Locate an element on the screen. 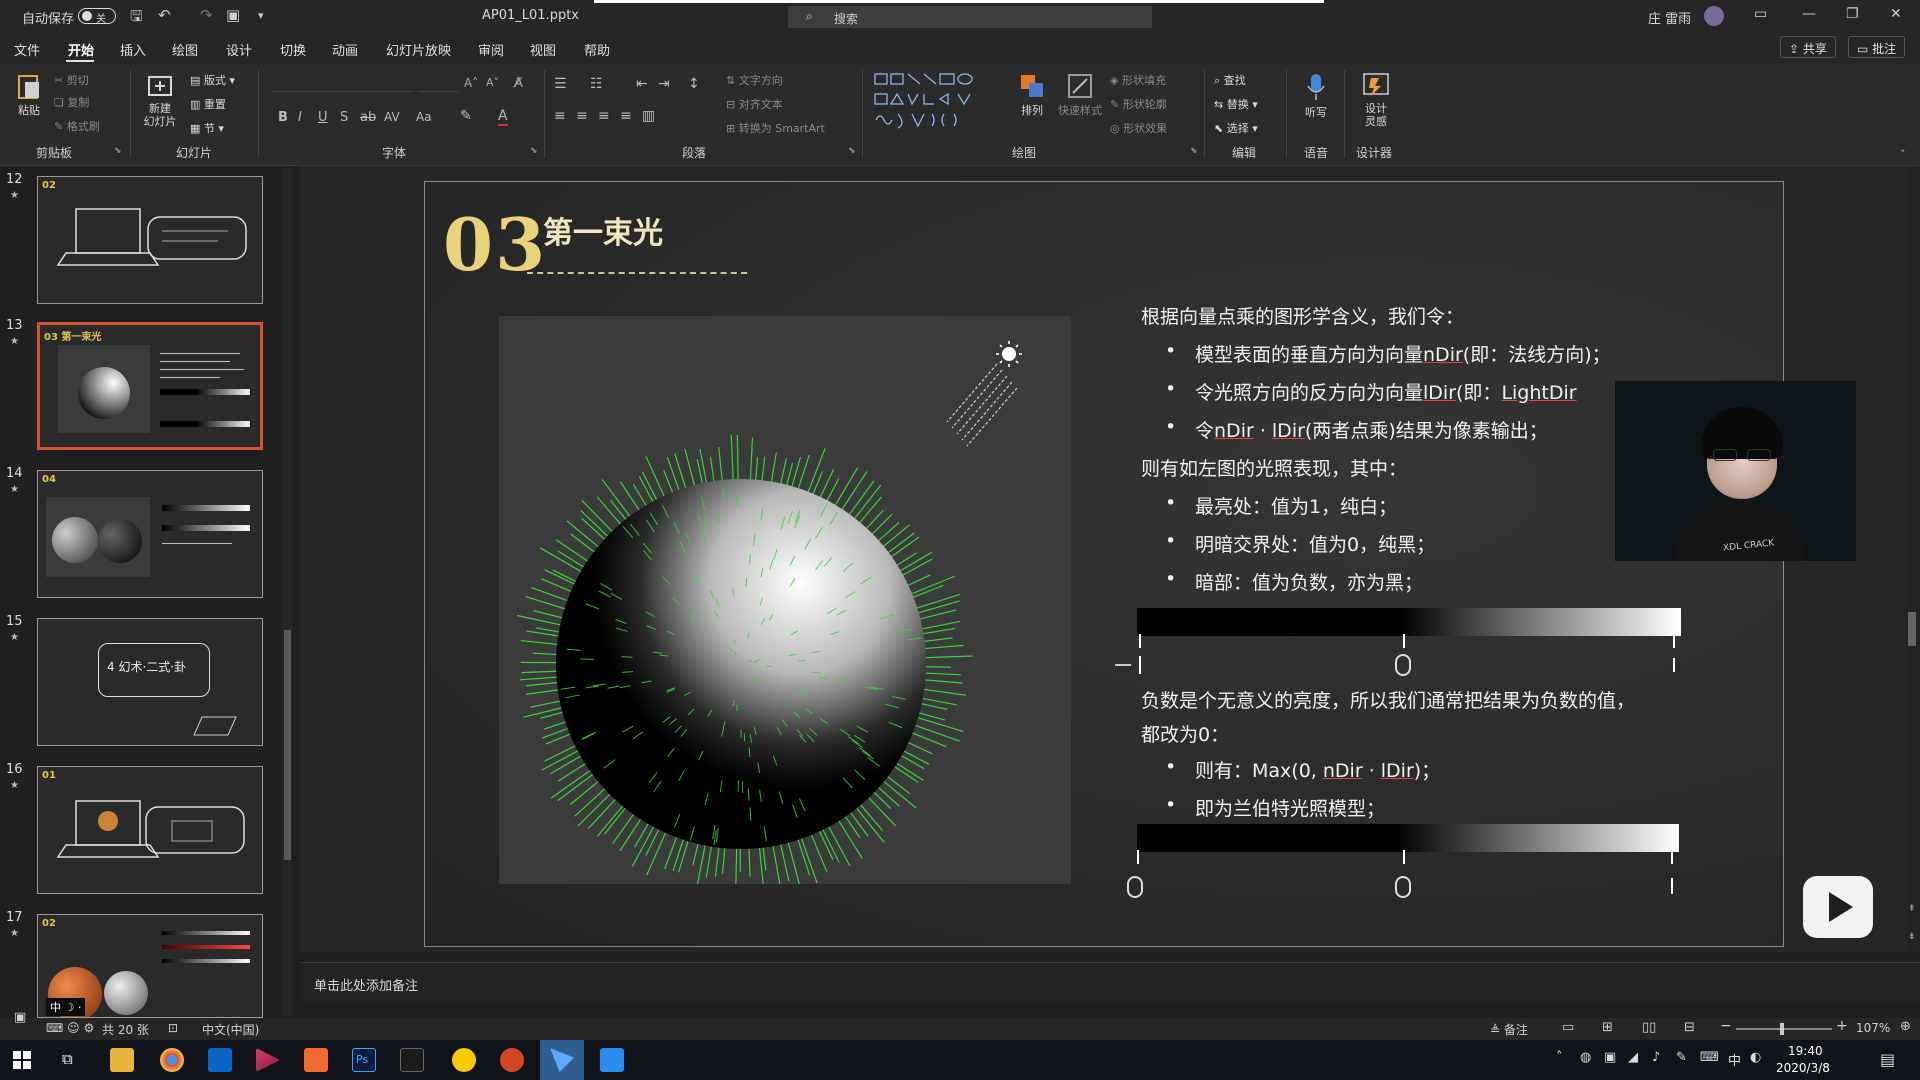 Image resolution: width=1920 pixels, height=1080 pixels. format-painter-button: ✎ 格式刷 is located at coordinates (77, 126).